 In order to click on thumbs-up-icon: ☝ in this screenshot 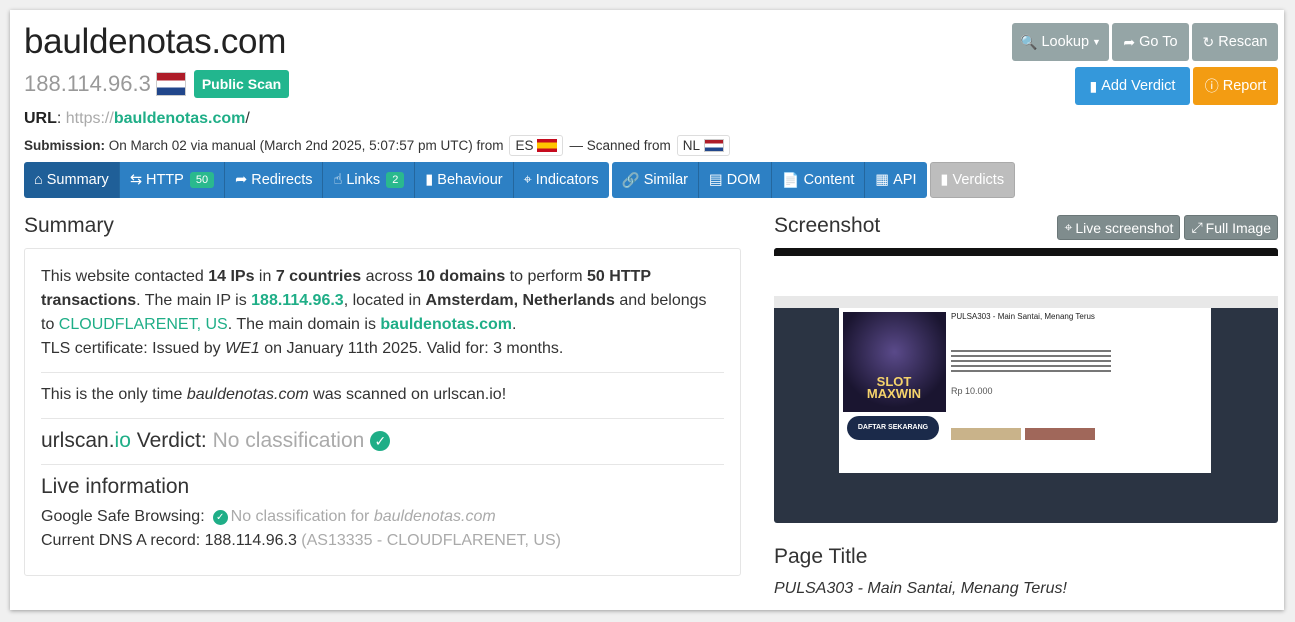, I will do `click(338, 180)`.